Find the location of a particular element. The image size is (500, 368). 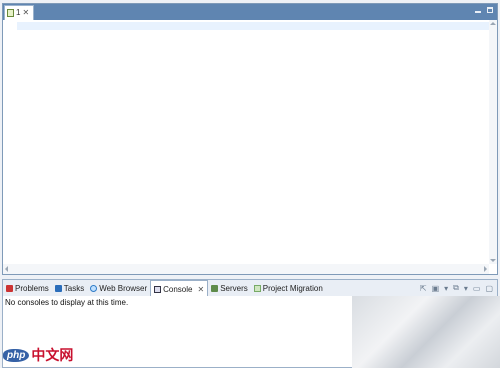

tab-label: Problems is located at coordinates (32, 288).